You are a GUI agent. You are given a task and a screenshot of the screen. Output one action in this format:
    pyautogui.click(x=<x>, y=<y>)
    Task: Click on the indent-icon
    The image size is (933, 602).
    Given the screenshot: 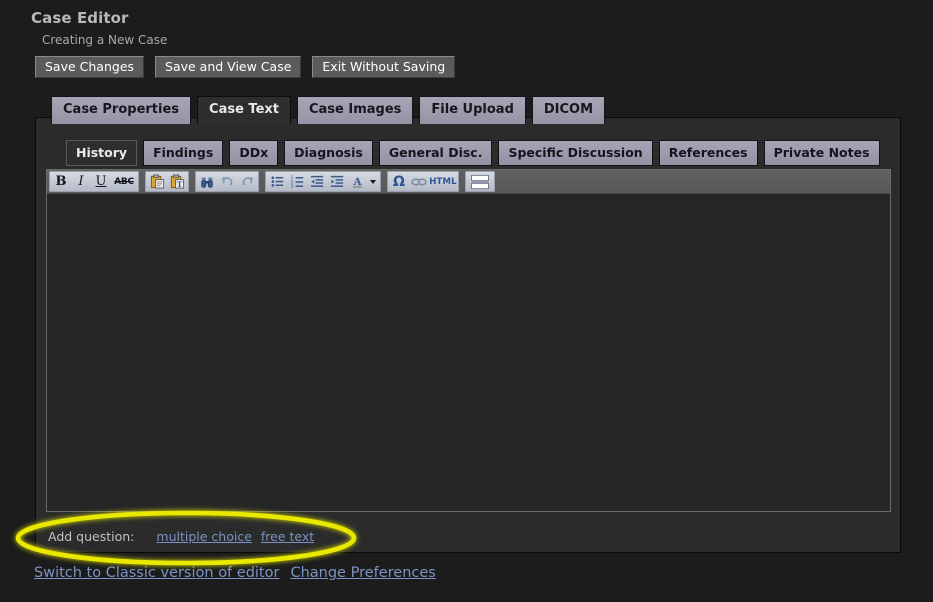 What is the action you would take?
    pyautogui.click(x=337, y=181)
    